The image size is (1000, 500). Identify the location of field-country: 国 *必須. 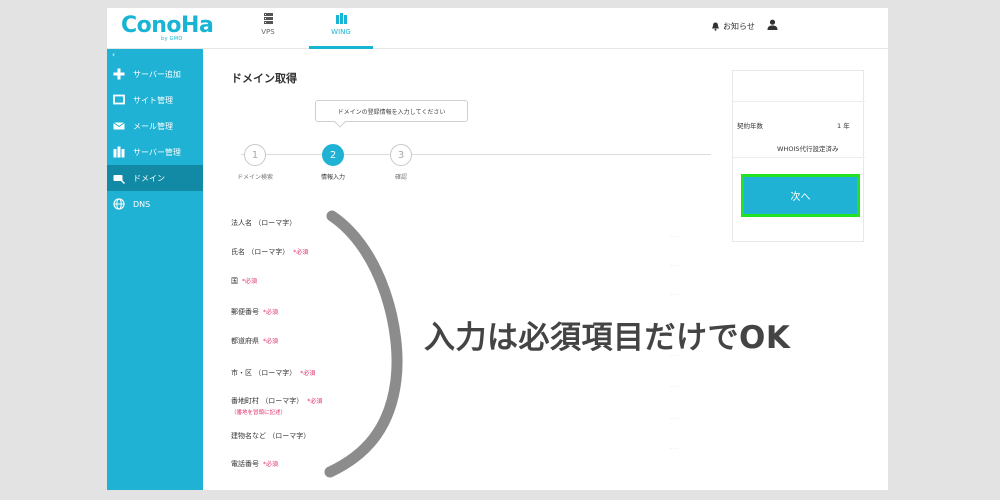
(244, 281).